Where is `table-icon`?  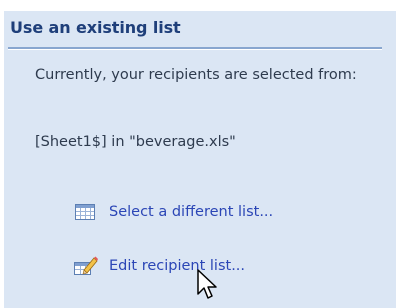 table-icon is located at coordinates (85, 212).